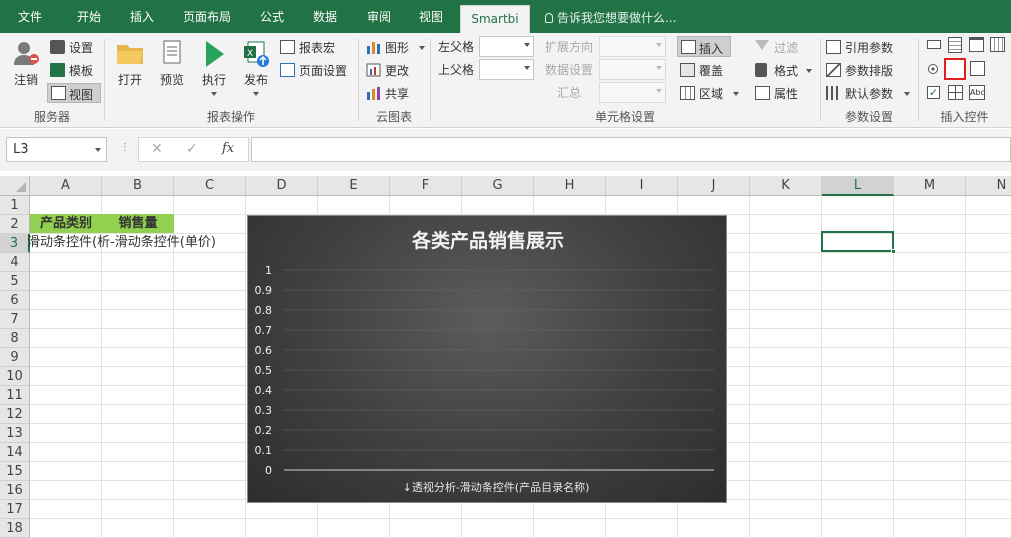  I want to click on row-header-10: 10, so click(15, 376).